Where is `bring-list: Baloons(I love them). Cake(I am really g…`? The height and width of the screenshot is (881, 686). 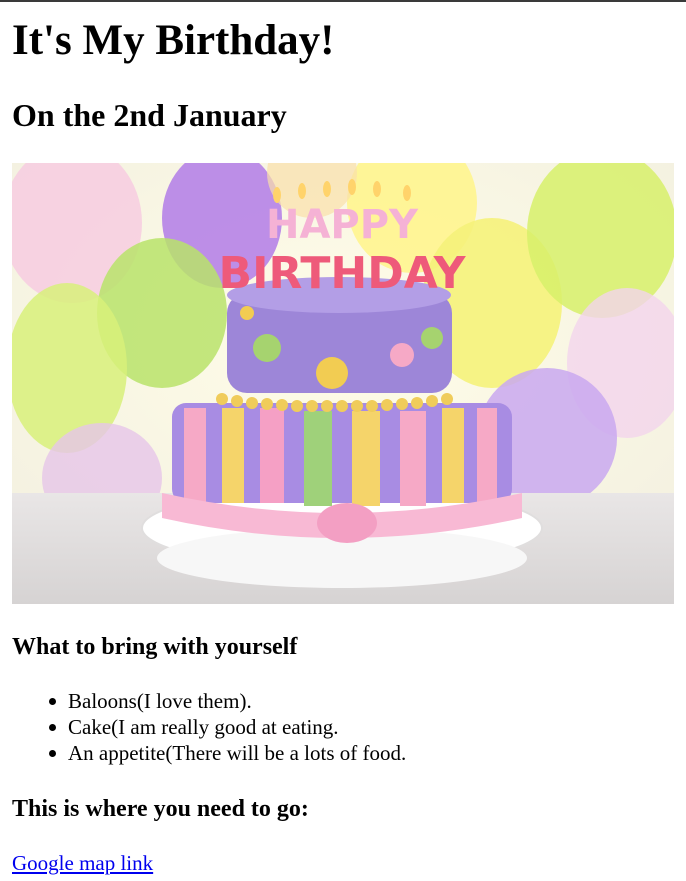 bring-list: Baloons(I love them). Cake(I am really g… is located at coordinates (209, 727).